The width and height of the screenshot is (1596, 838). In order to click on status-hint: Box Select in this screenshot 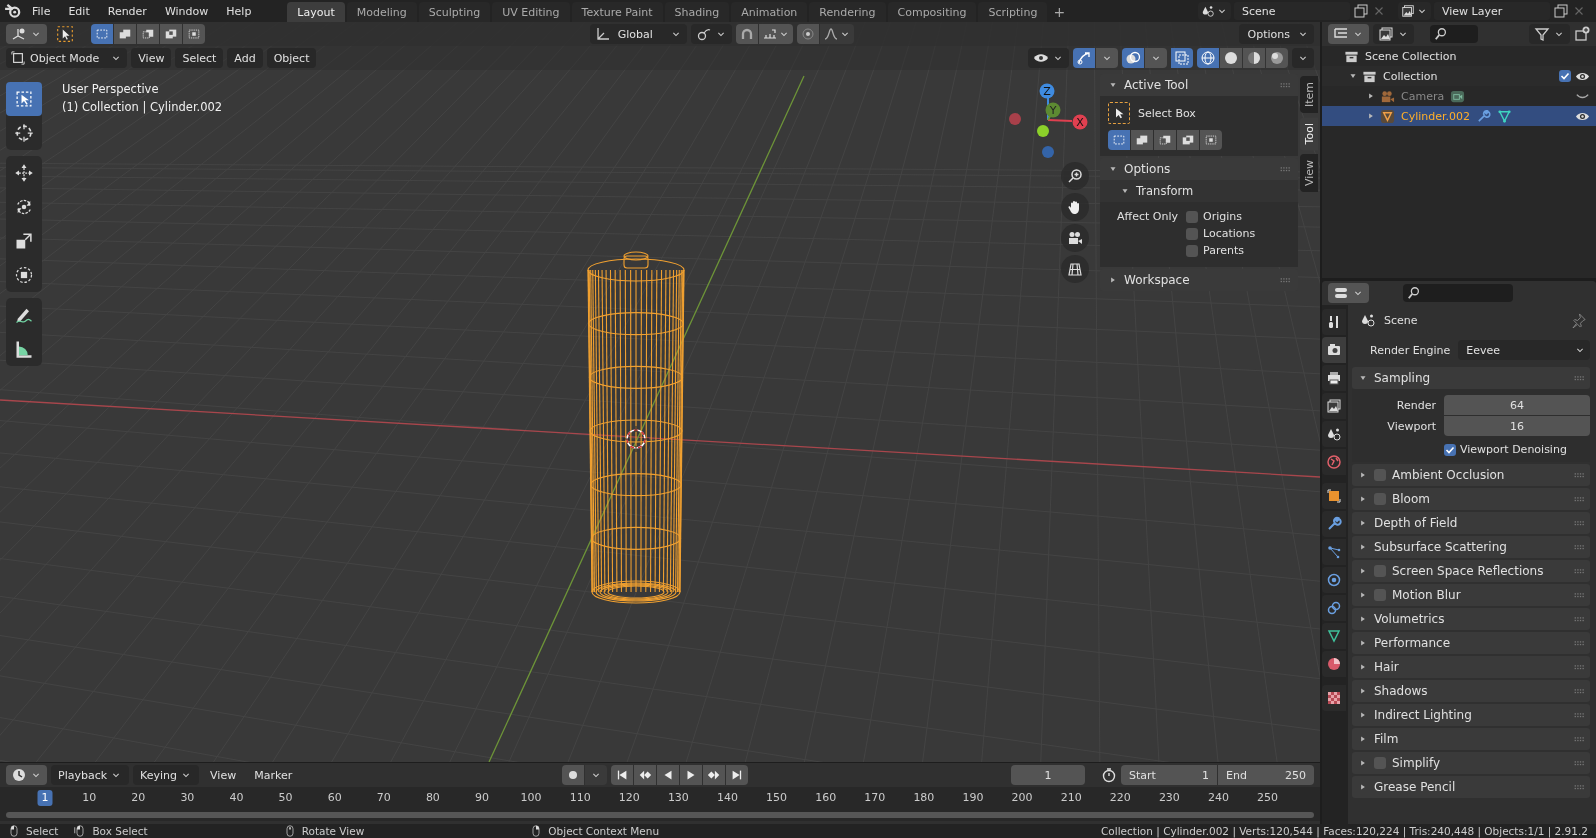, I will do `click(120, 831)`.